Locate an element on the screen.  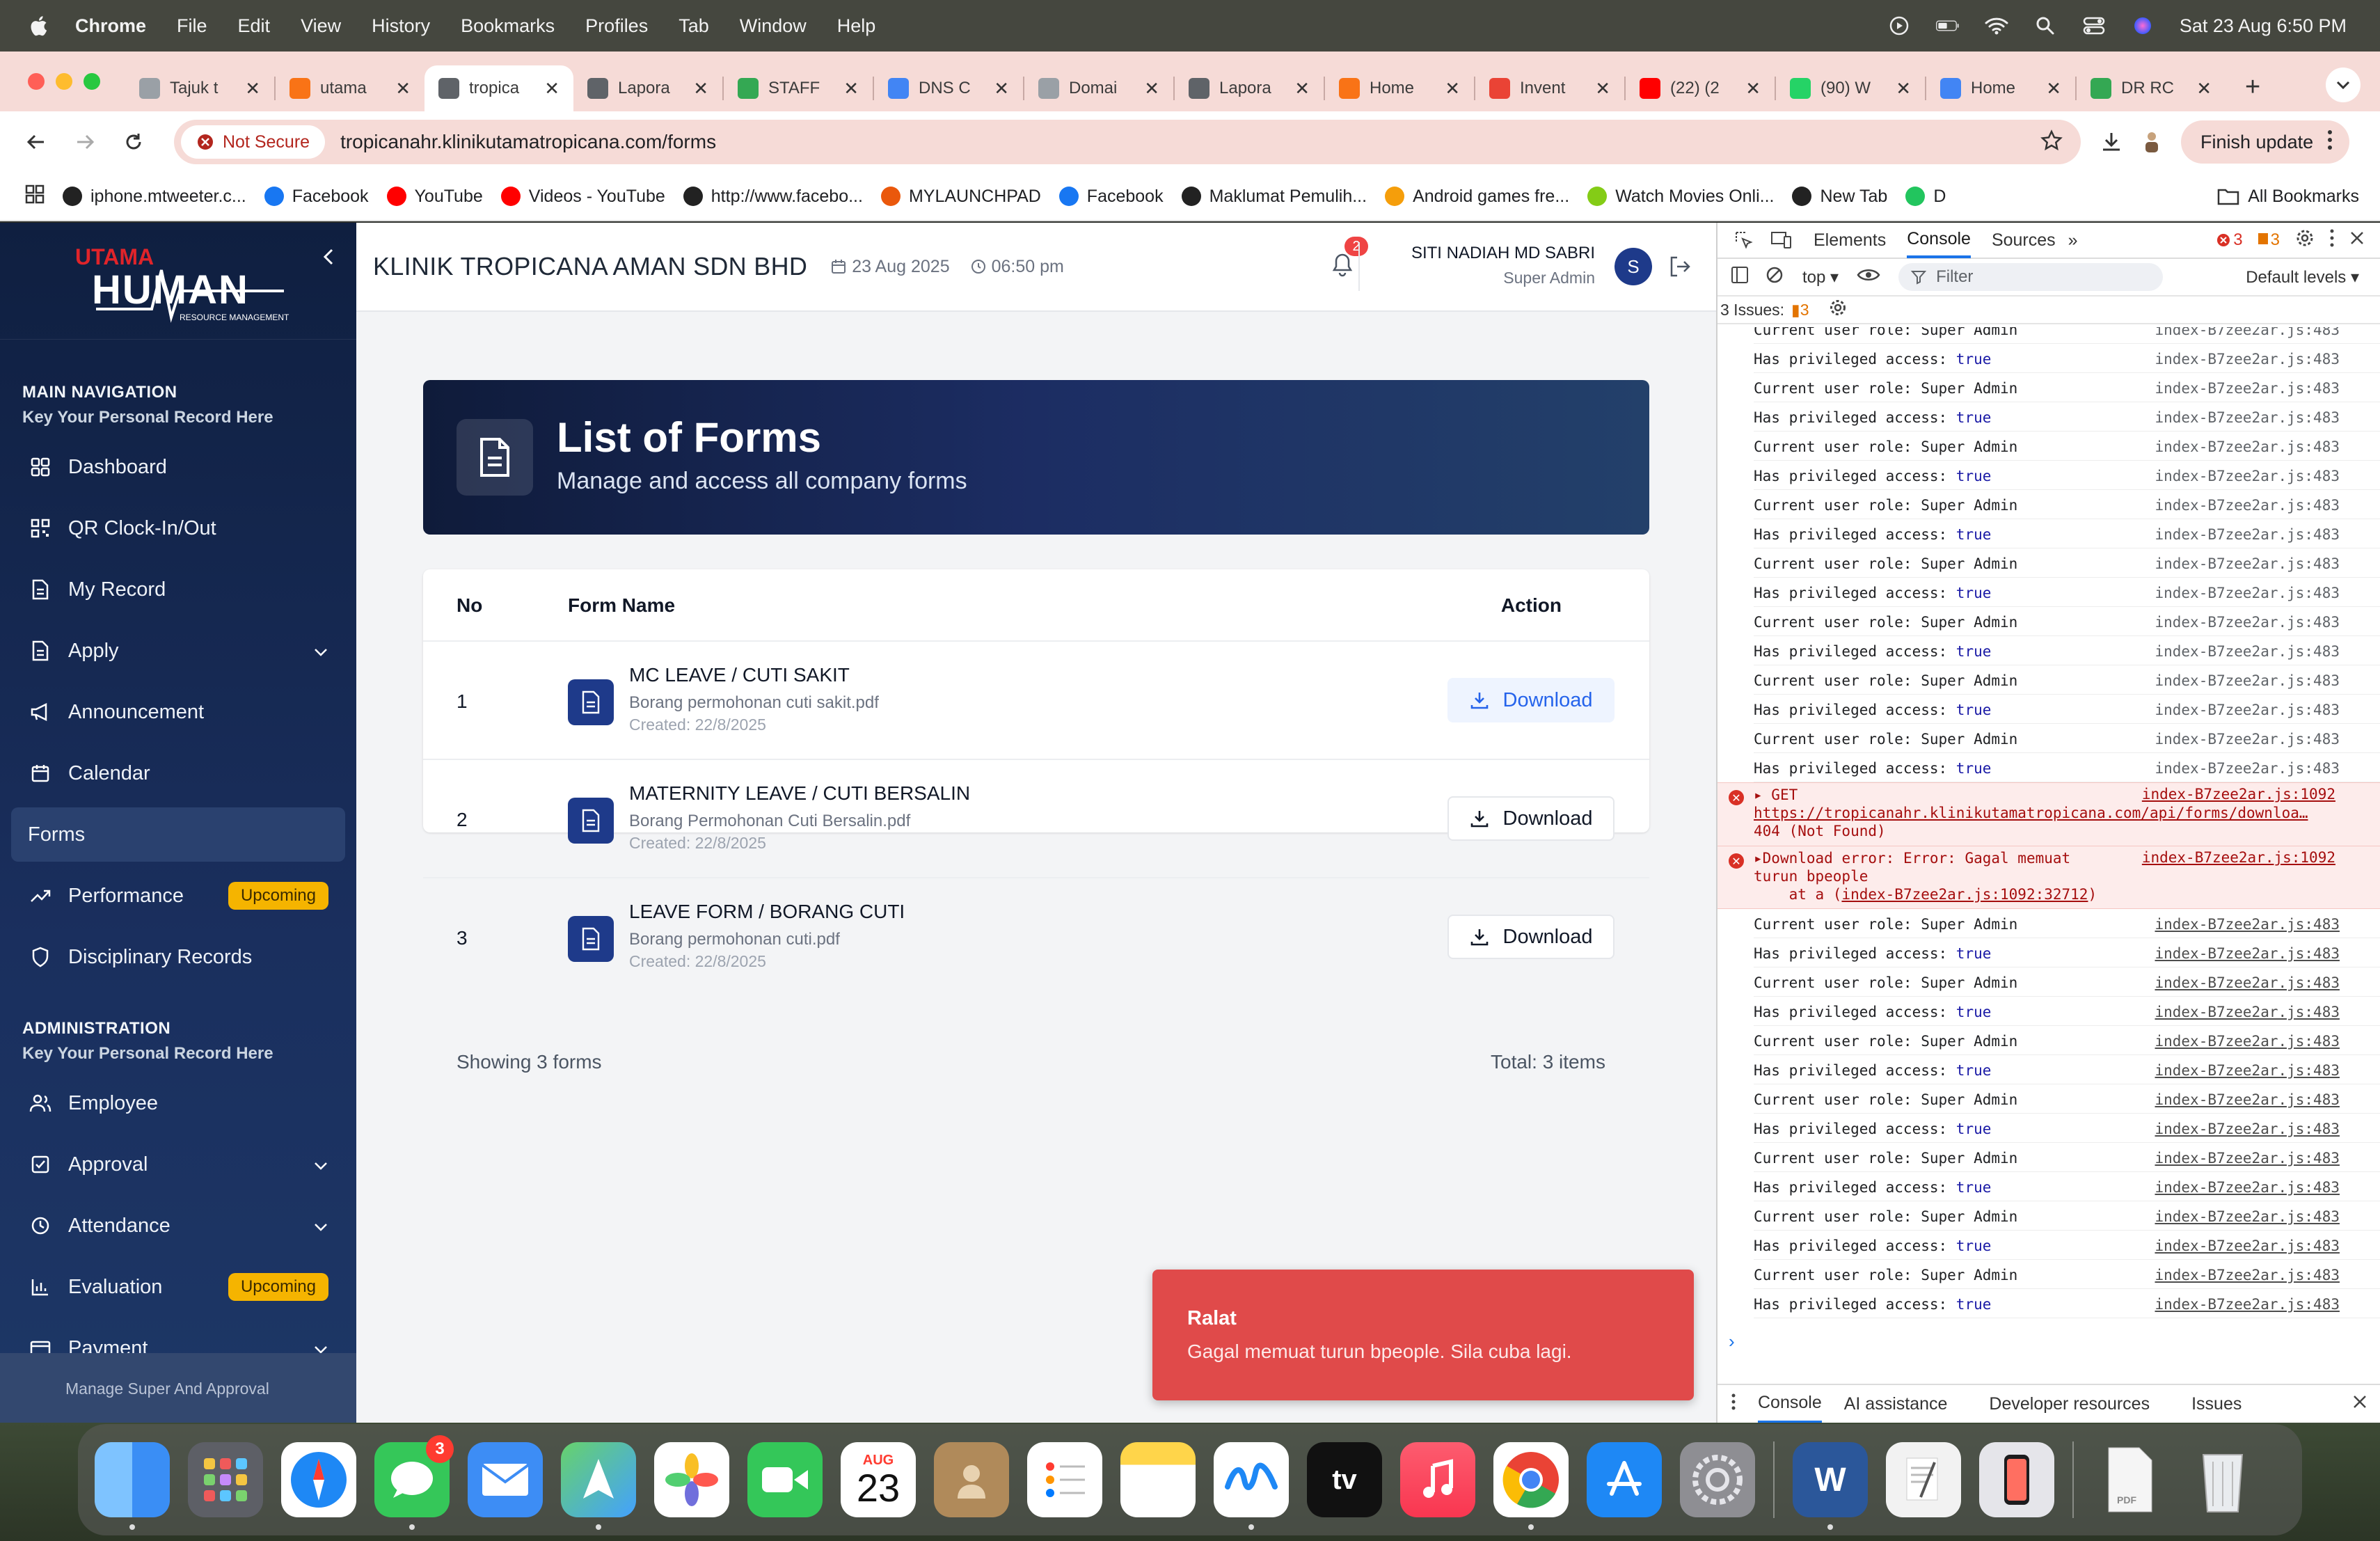
console-prompt: › is located at coordinates (1732, 1341).